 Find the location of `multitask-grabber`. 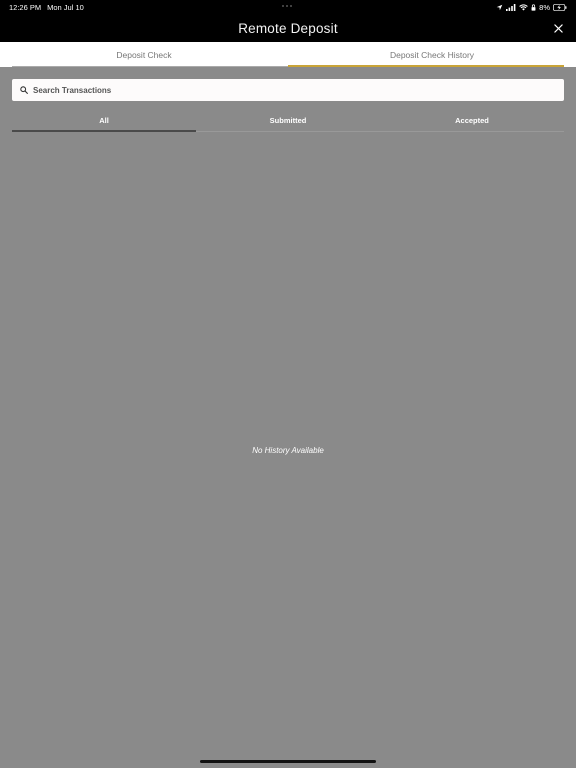

multitask-grabber is located at coordinates (287, 6).